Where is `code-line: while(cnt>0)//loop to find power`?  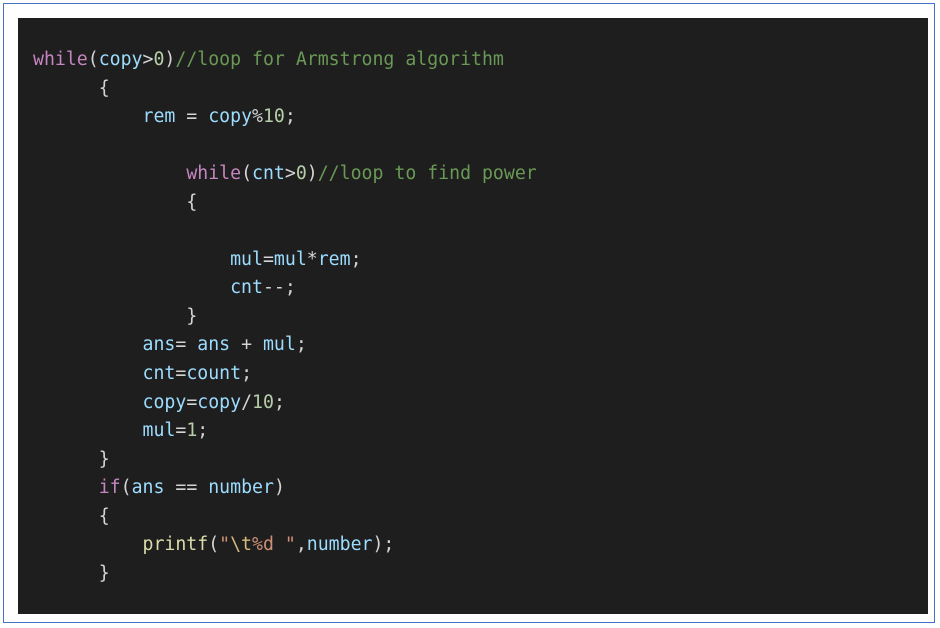 code-line: while(cnt>0)//loop to find power is located at coordinates (285, 174).